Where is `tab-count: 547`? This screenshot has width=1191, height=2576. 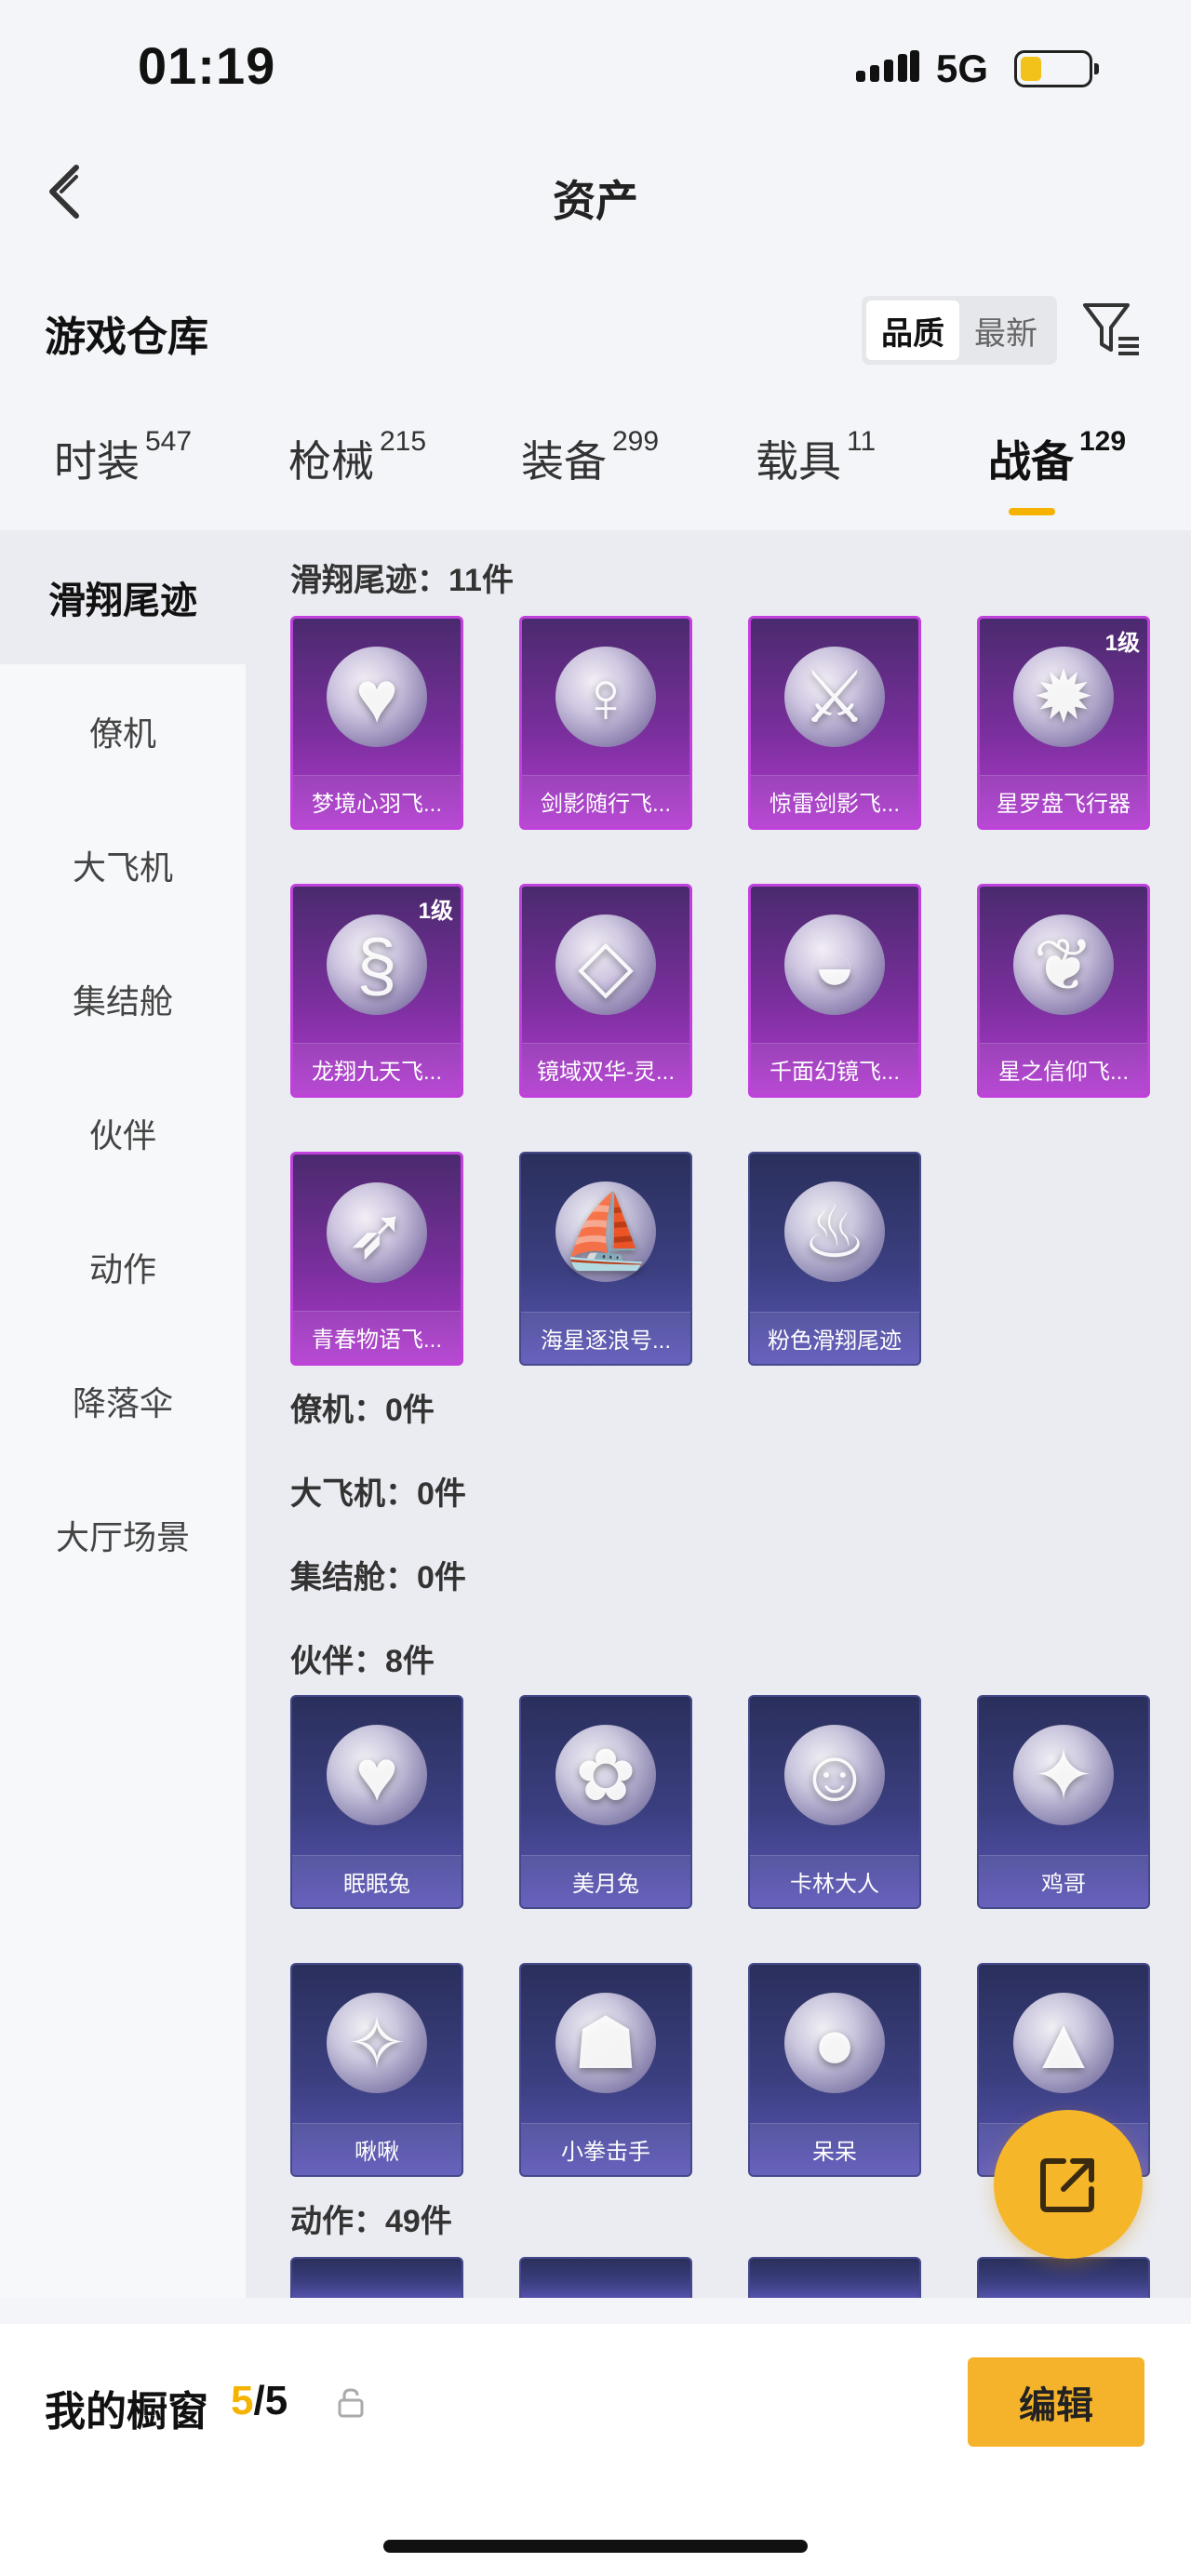 tab-count: 547 is located at coordinates (169, 441).